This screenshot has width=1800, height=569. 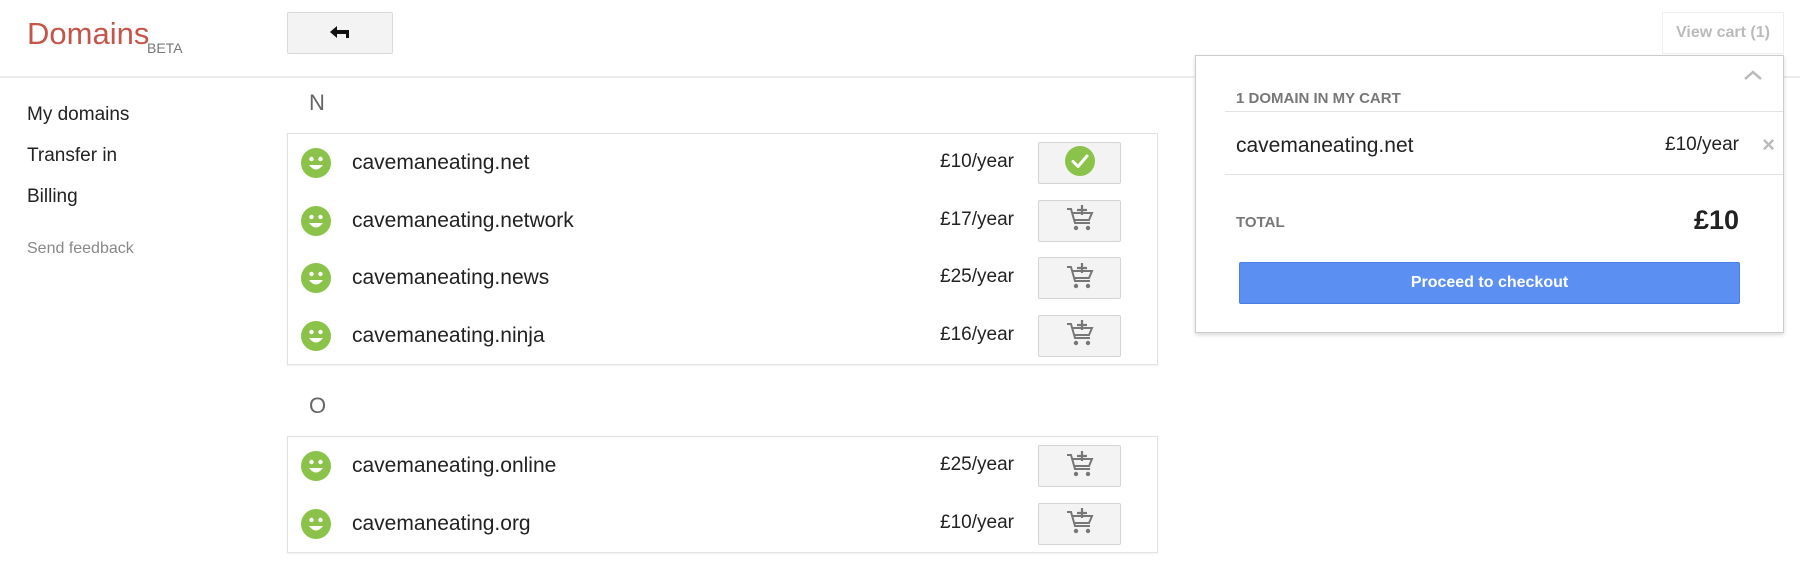 I want to click on domain-row: cavemaneating.online £25/year, so click(x=722, y=466).